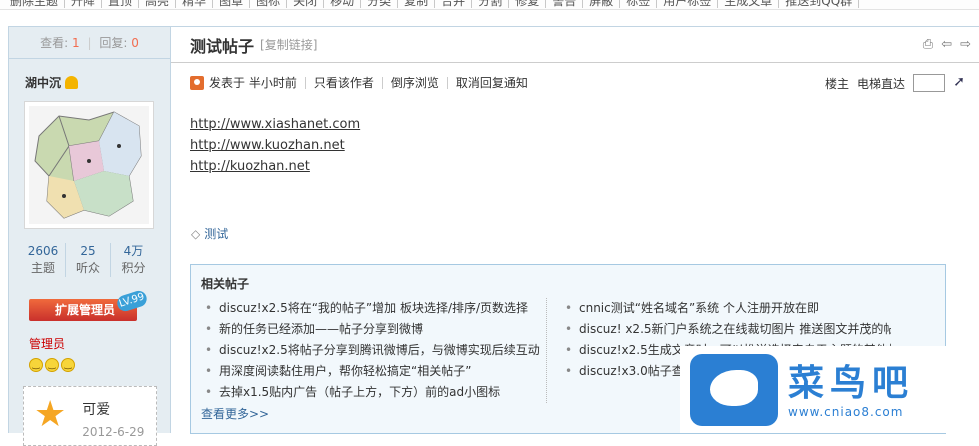 The width and height of the screenshot is (979, 446). What do you see at coordinates (414, 83) in the screenshot?
I see `reverse-order-link: 倒序浏览` at bounding box center [414, 83].